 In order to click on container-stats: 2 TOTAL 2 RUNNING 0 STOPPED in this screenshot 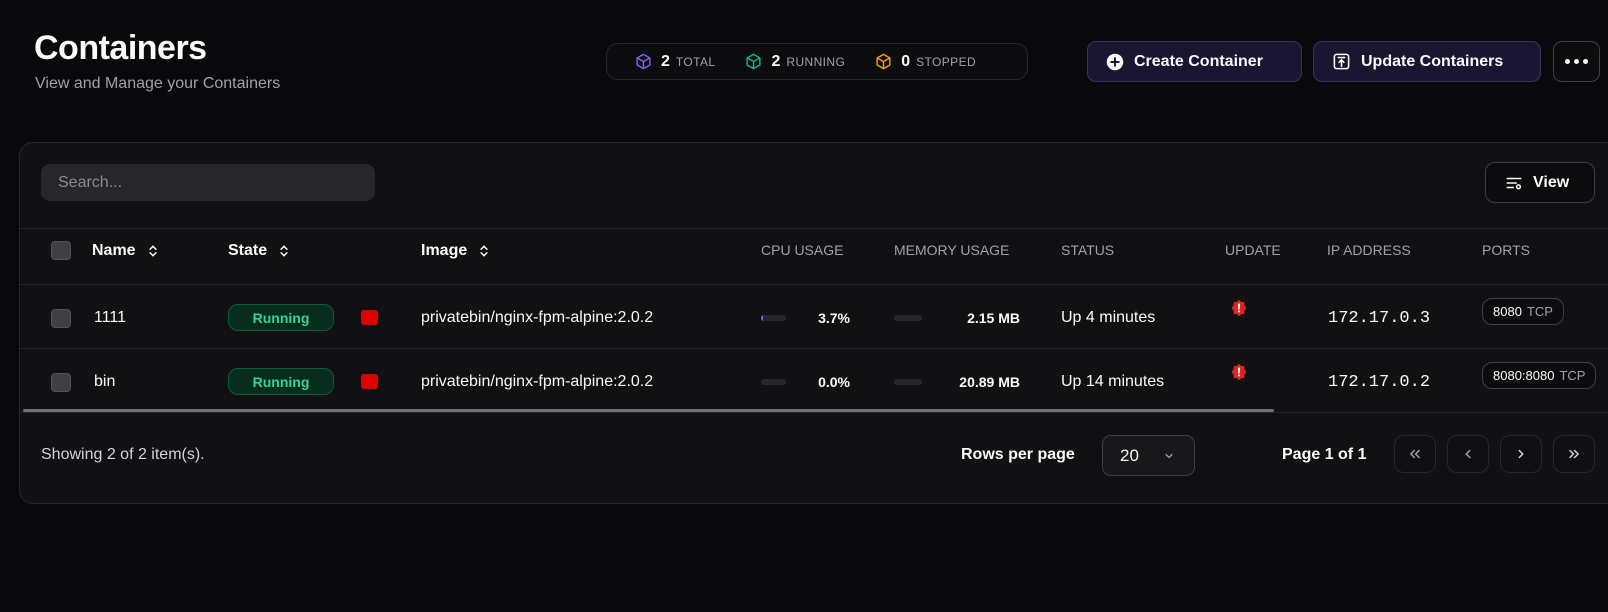, I will do `click(817, 61)`.